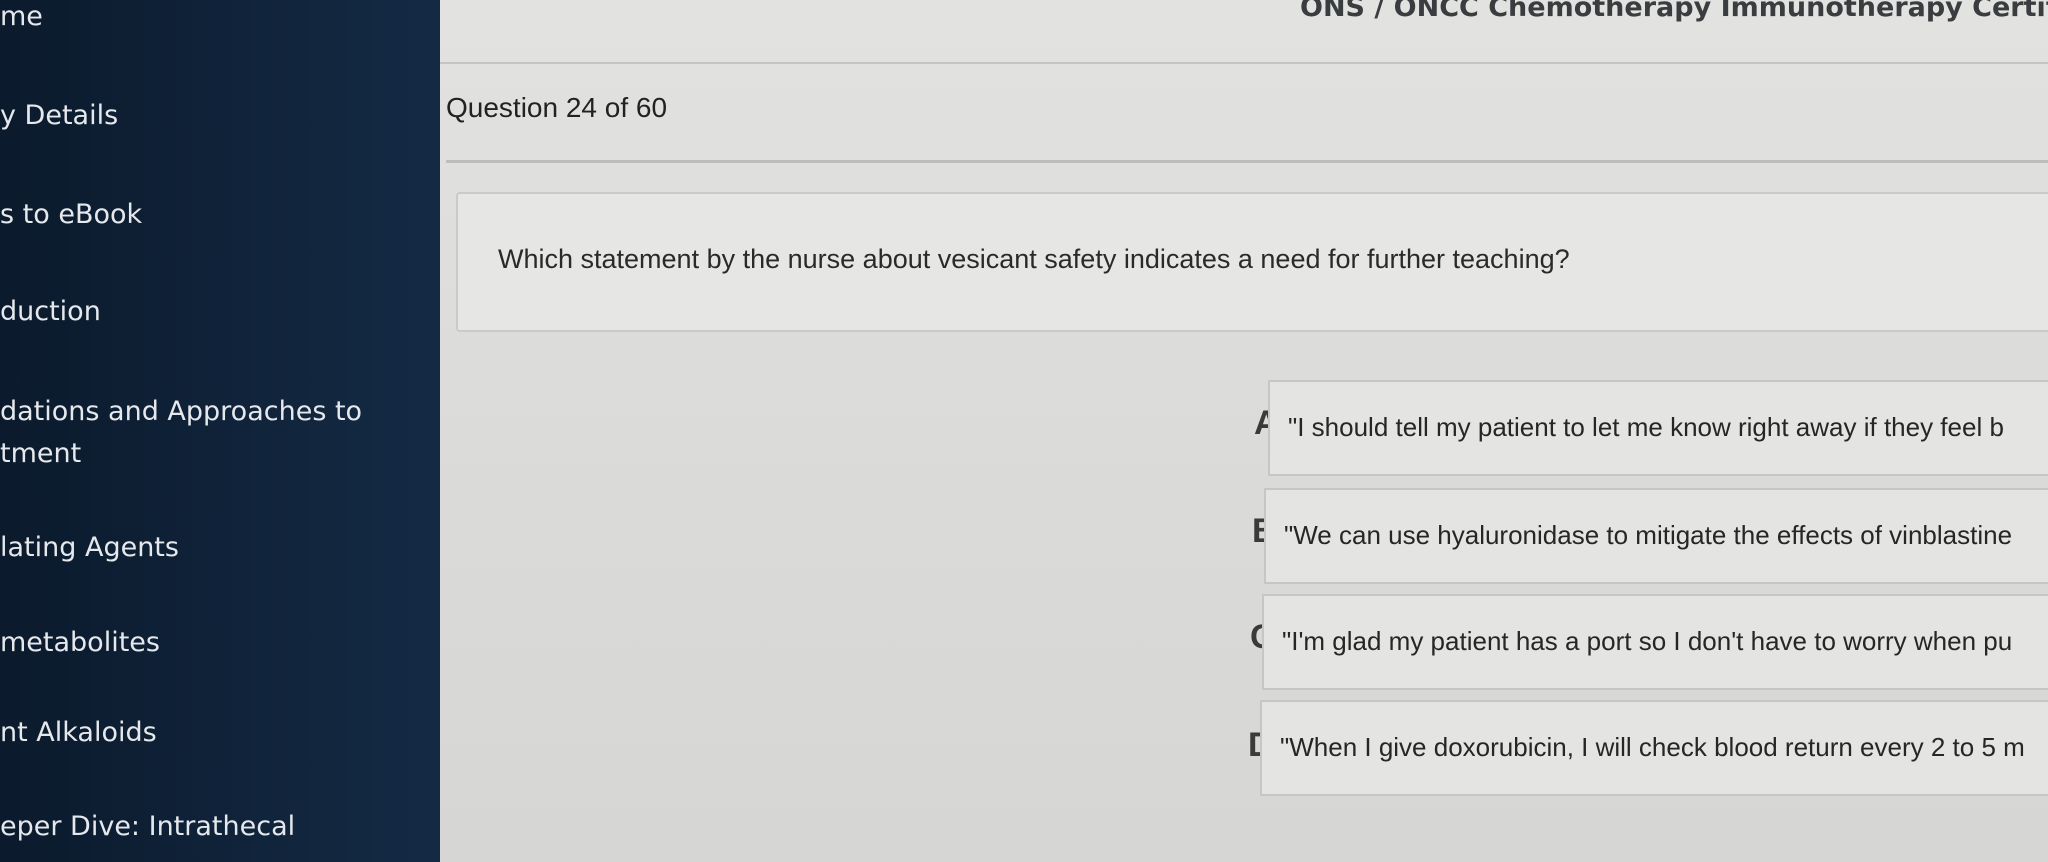 The width and height of the screenshot is (2048, 862). What do you see at coordinates (89, 547) in the screenshot?
I see `sidebar-item-label: lating Agents` at bounding box center [89, 547].